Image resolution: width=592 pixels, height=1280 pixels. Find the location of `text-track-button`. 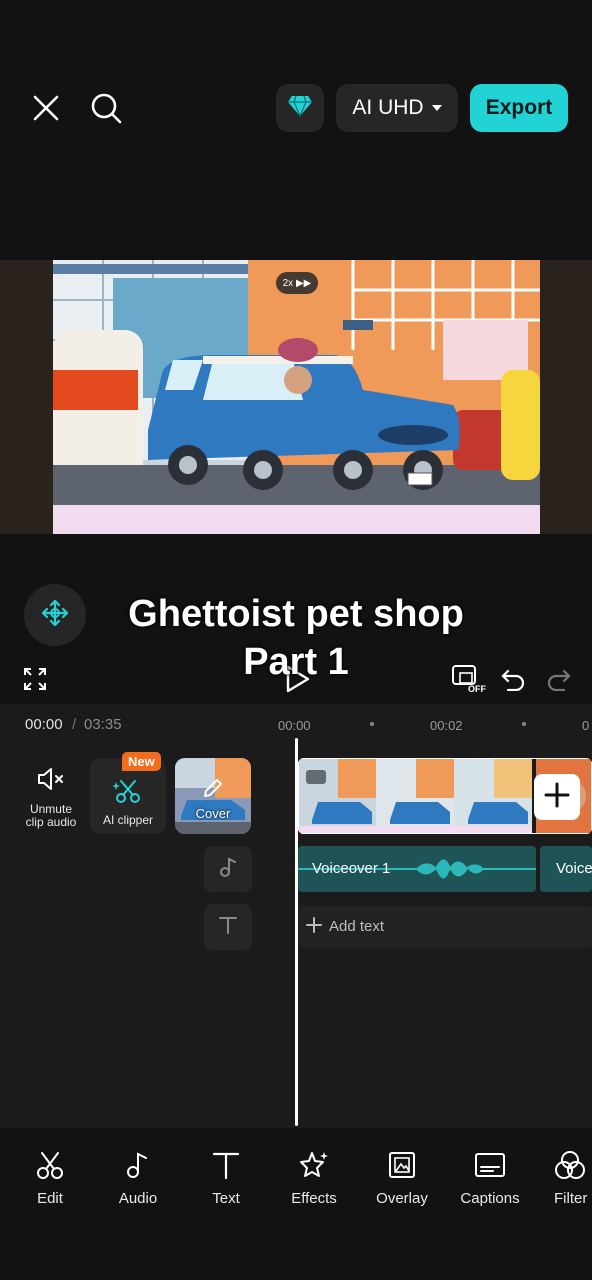

text-track-button is located at coordinates (228, 927).